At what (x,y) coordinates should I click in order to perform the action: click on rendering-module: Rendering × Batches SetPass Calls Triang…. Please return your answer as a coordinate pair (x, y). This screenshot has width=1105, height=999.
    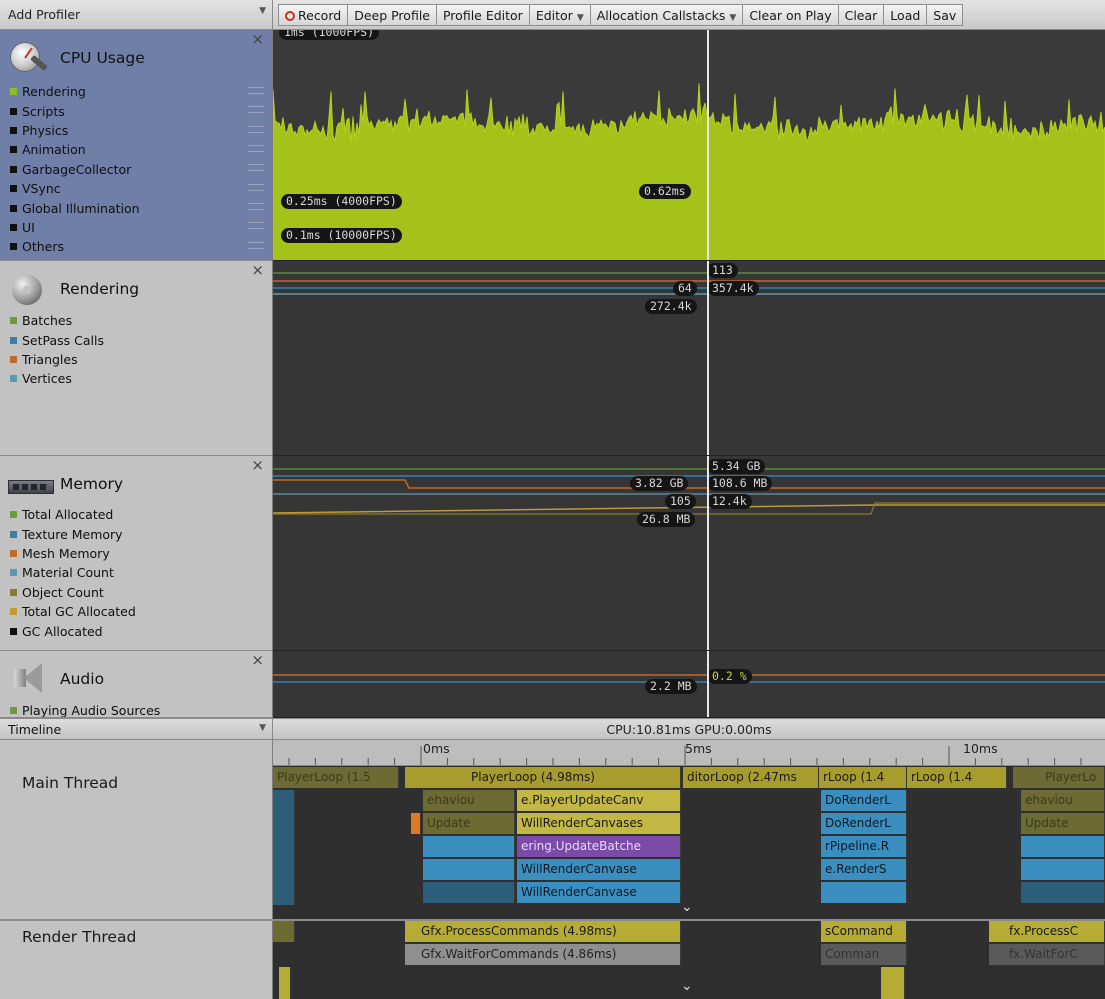
    Looking at the image, I should click on (136, 358).